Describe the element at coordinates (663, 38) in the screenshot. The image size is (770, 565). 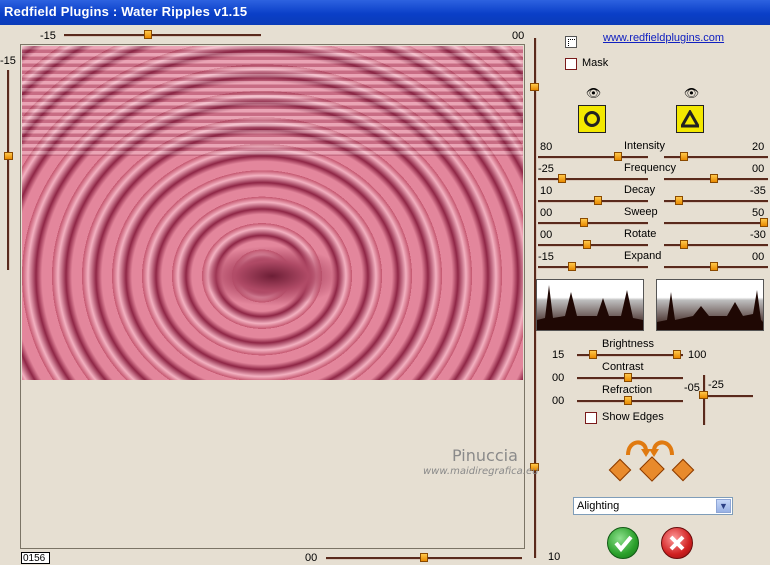
I see `website-link: www.redfieldplugins.com` at that location.